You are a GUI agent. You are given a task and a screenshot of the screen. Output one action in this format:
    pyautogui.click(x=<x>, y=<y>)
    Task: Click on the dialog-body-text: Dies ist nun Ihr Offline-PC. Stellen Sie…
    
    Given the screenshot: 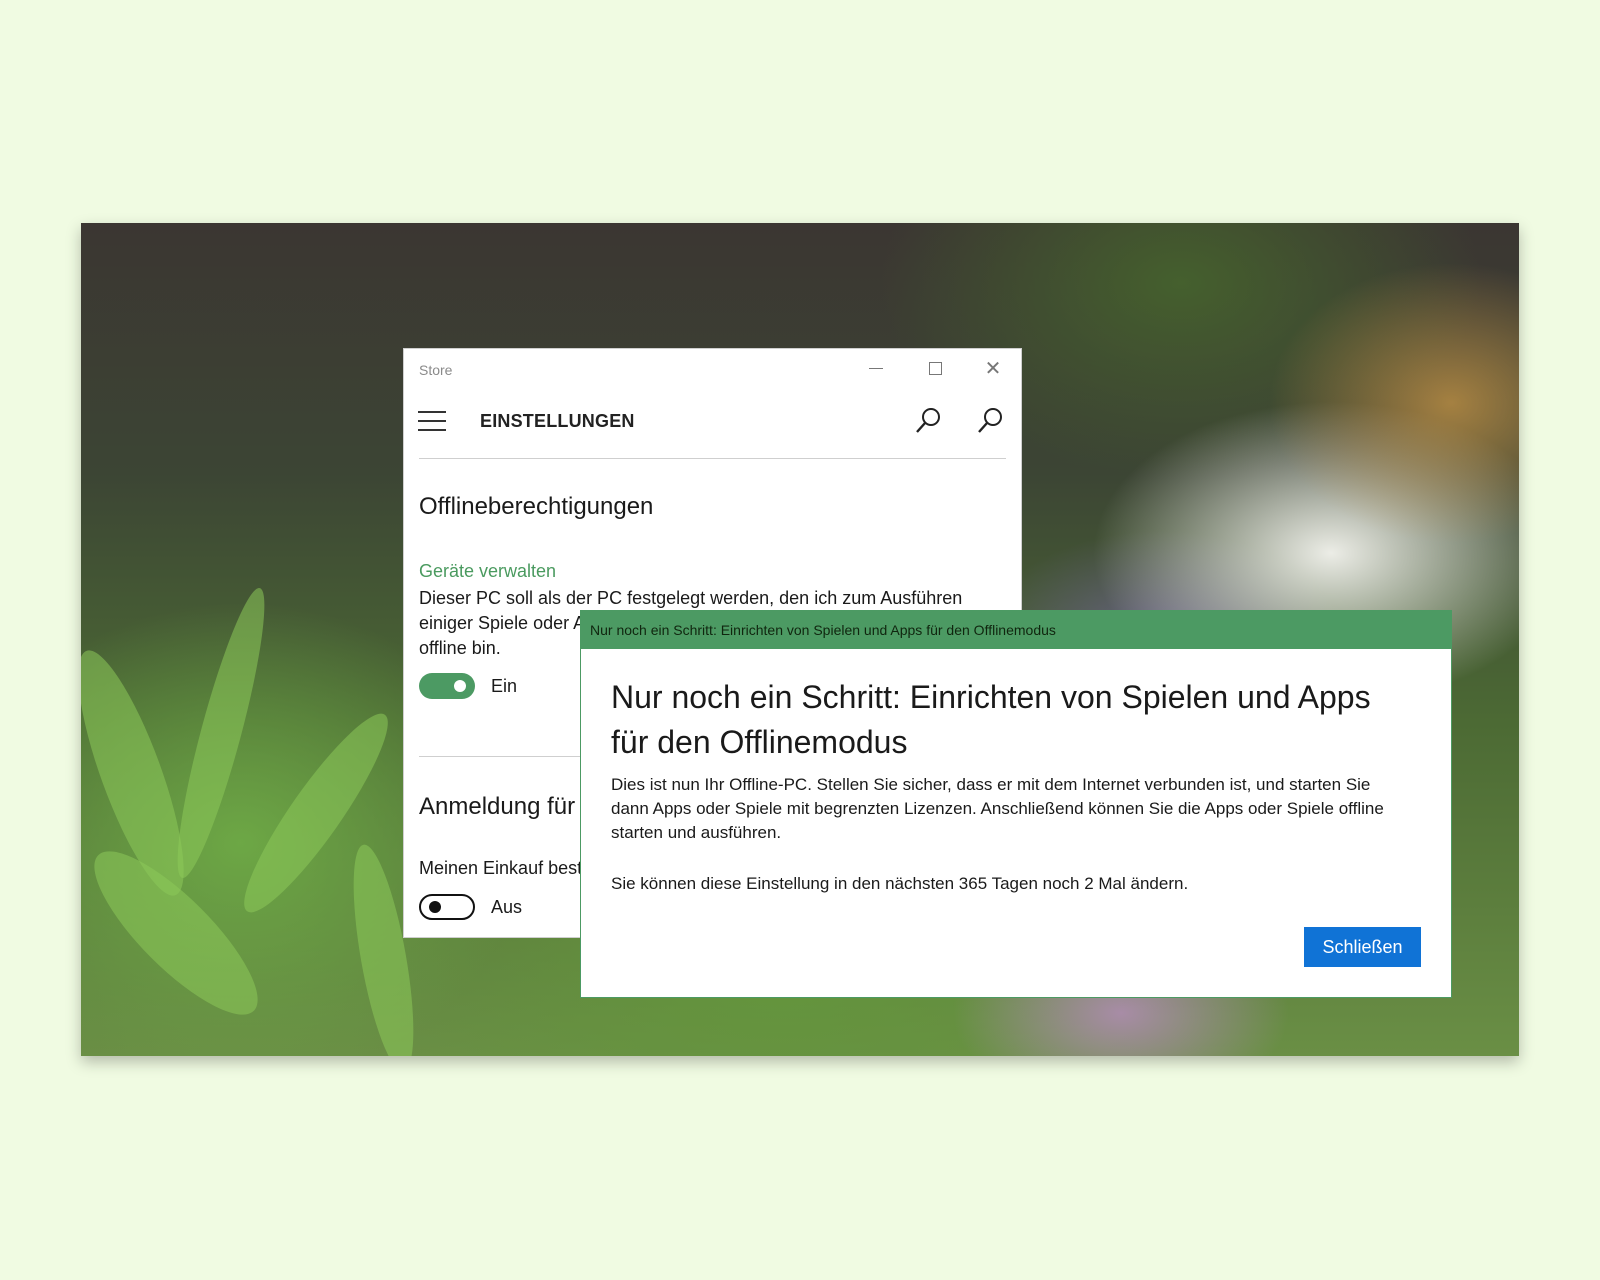 What is the action you would take?
    pyautogui.click(x=997, y=808)
    